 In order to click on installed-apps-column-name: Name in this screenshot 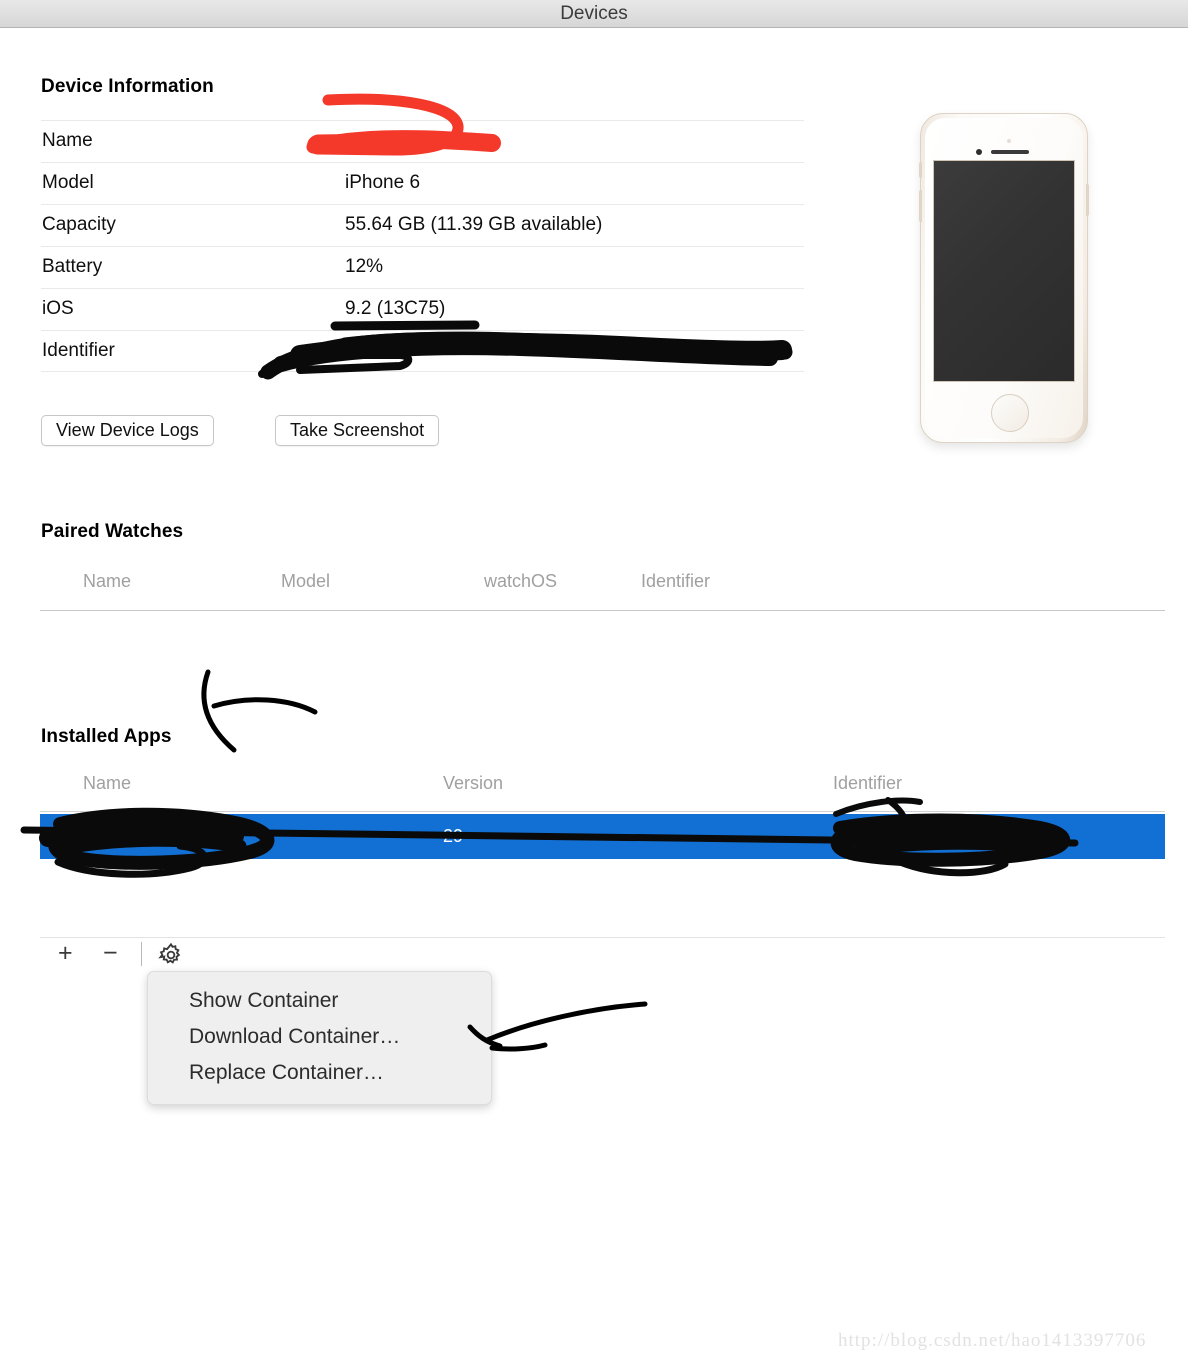, I will do `click(107, 783)`.